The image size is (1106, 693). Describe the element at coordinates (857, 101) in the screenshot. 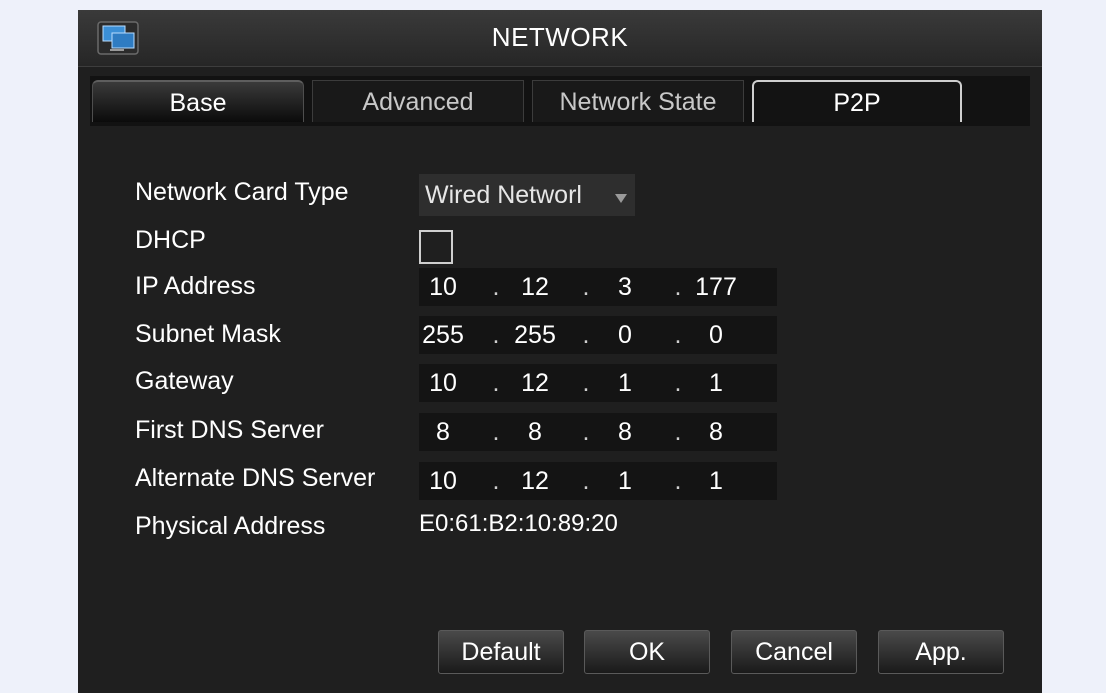

I see `tab-p2p: P2P` at that location.